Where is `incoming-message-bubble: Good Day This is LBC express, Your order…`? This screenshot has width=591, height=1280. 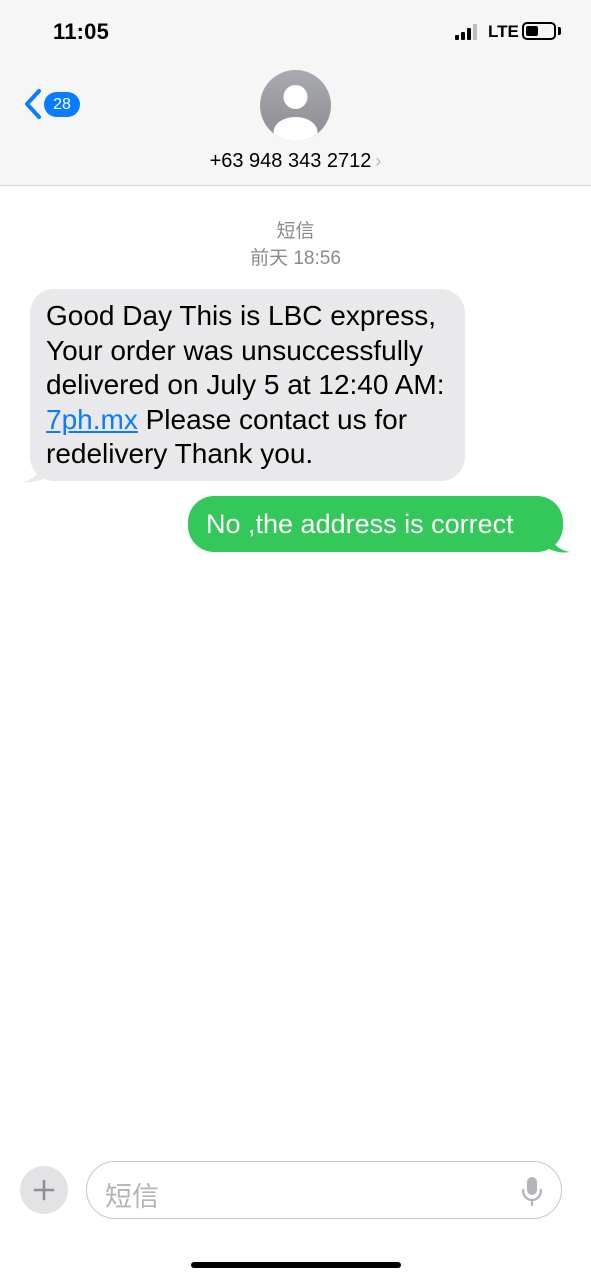 incoming-message-bubble: Good Day This is LBC express, Your order… is located at coordinates (247, 385).